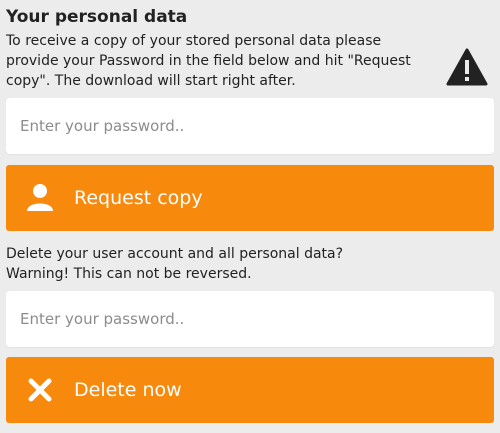 This screenshot has width=500, height=433. What do you see at coordinates (467, 67) in the screenshot?
I see `warning-icon` at bounding box center [467, 67].